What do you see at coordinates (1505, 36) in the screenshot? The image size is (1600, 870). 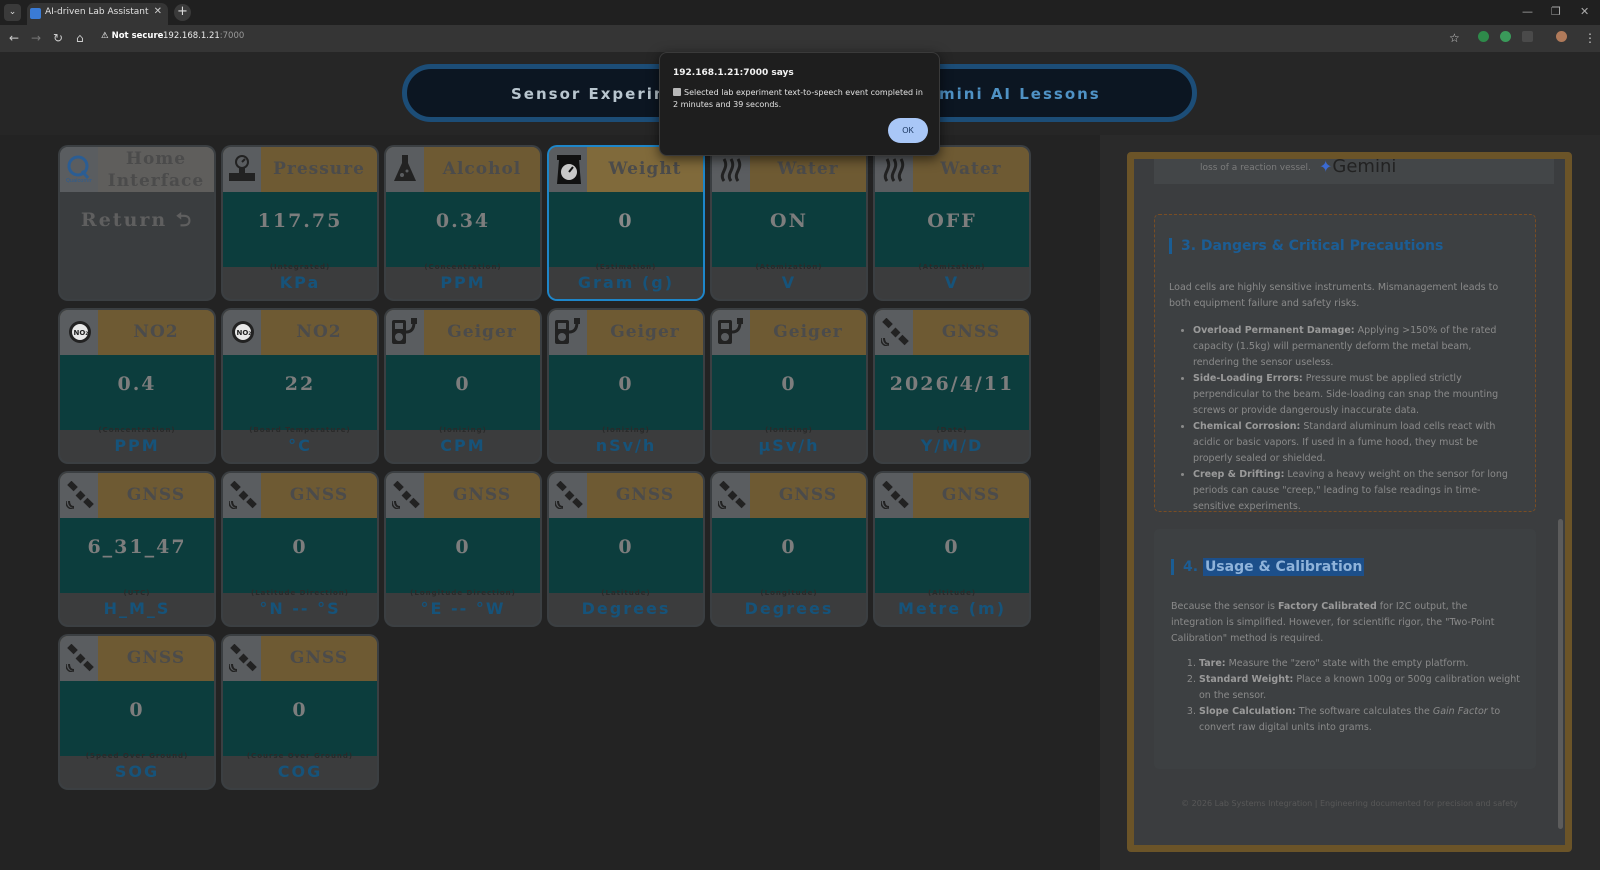 I see `extension-g-icon` at bounding box center [1505, 36].